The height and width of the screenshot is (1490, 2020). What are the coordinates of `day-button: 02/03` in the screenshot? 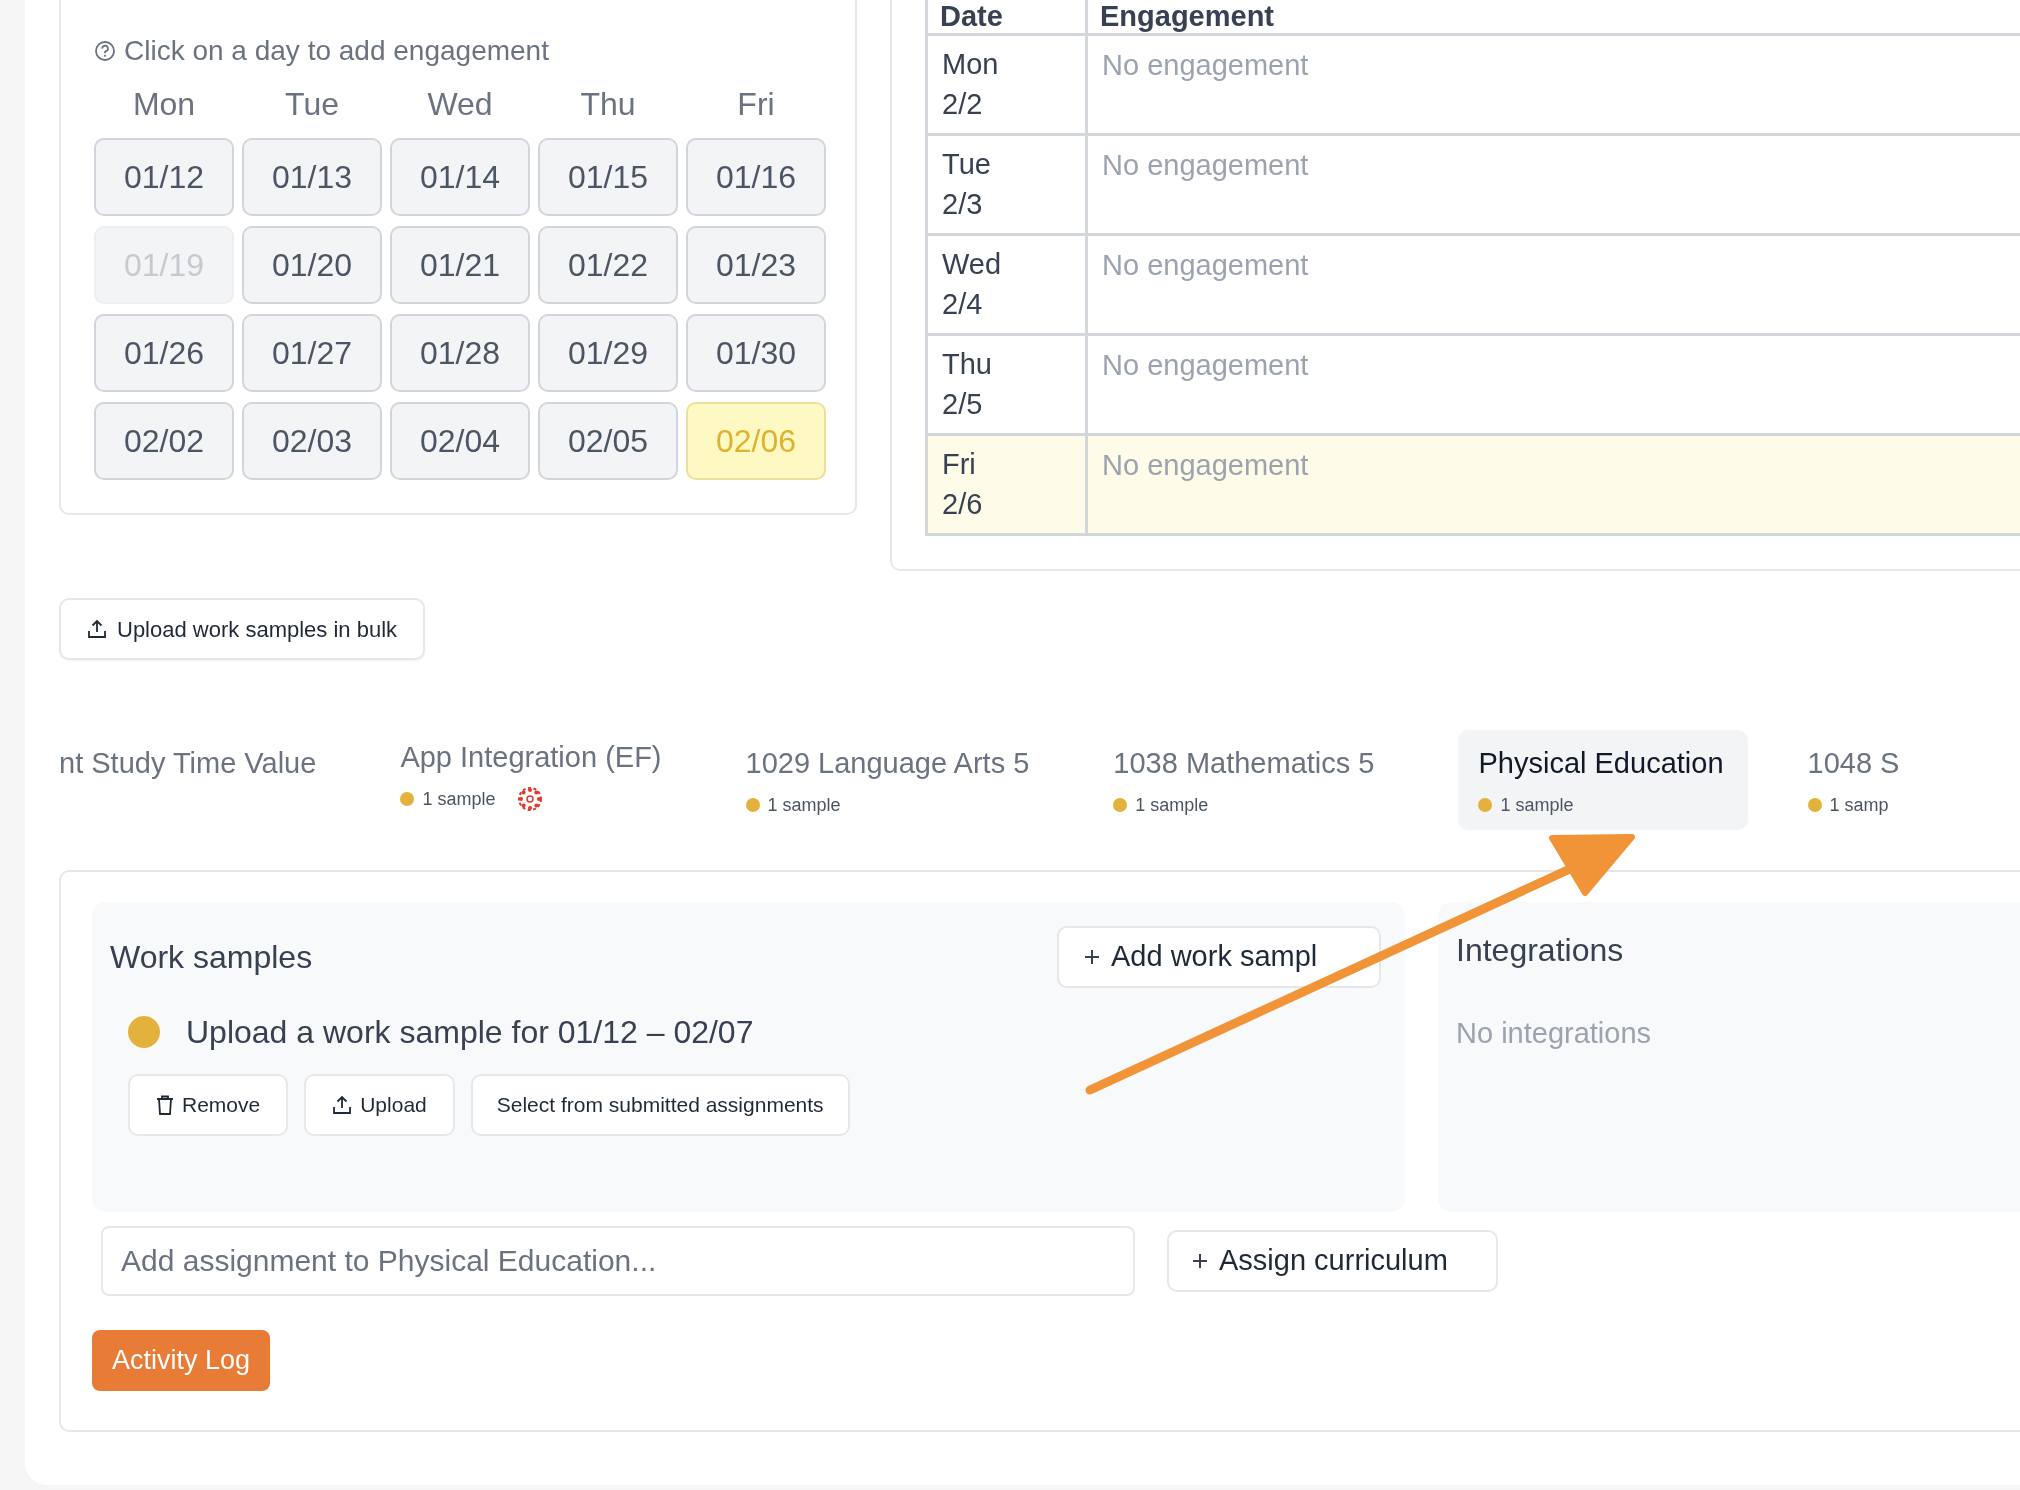 It's located at (312, 441).